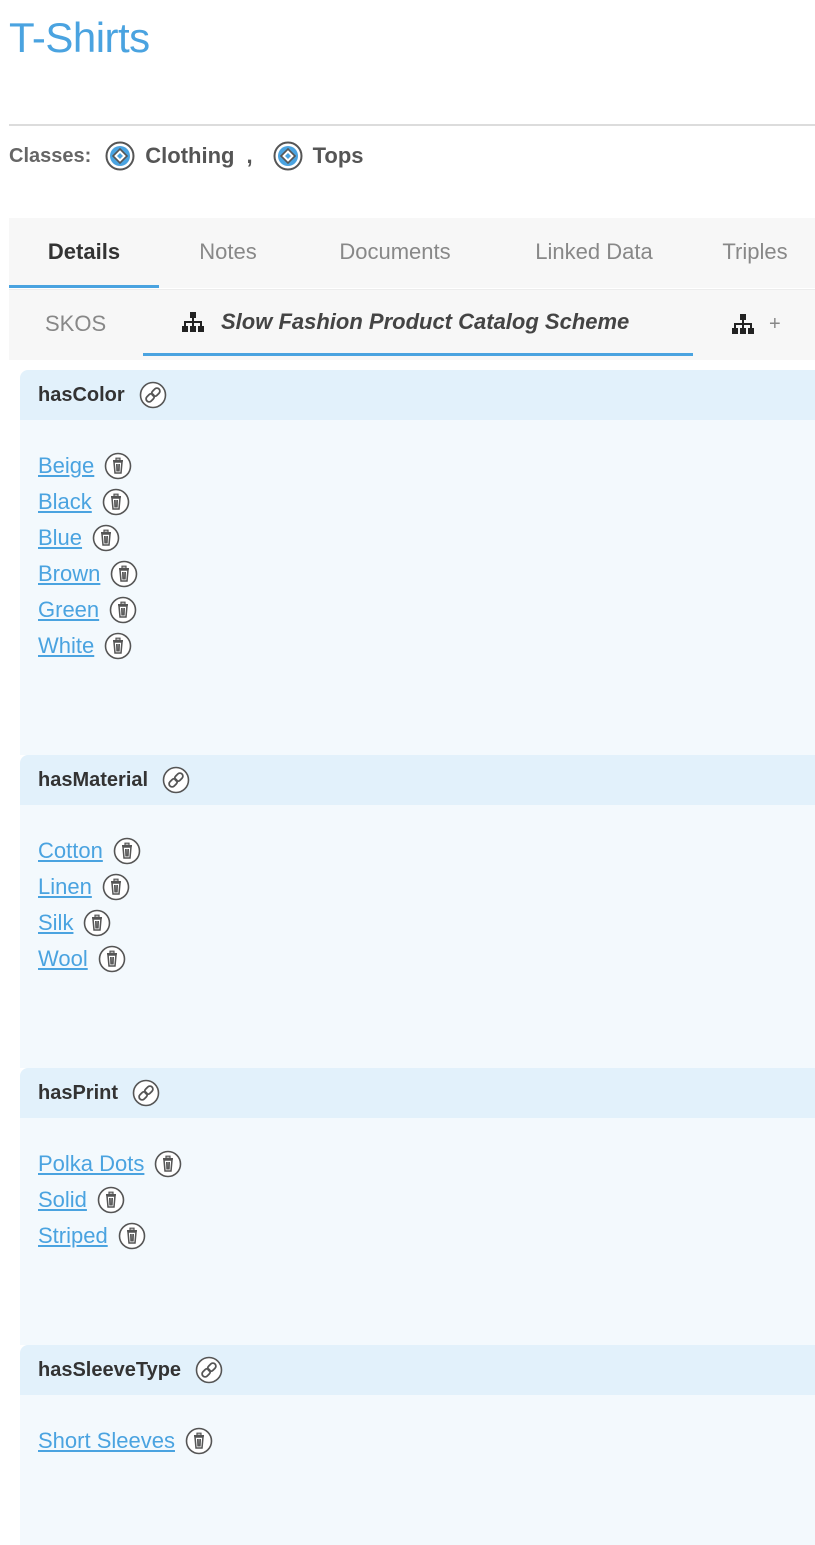 Image resolution: width=815 pixels, height=1545 pixels. What do you see at coordinates (91, 1164) in the screenshot?
I see `value-link: Polka Dots` at bounding box center [91, 1164].